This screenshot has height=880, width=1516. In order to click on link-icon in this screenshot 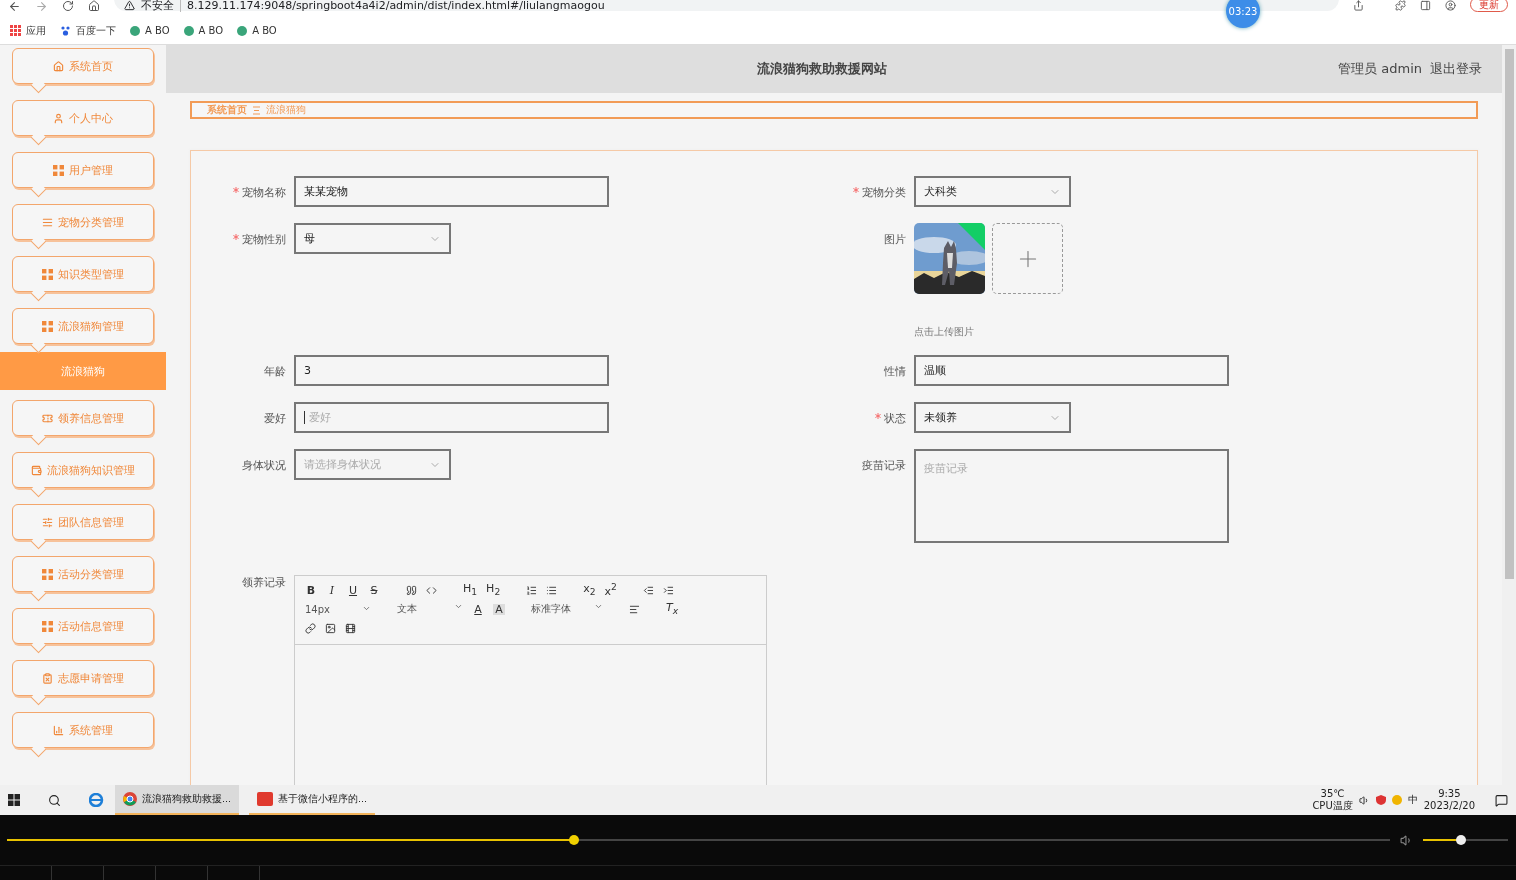, I will do `click(310, 628)`.